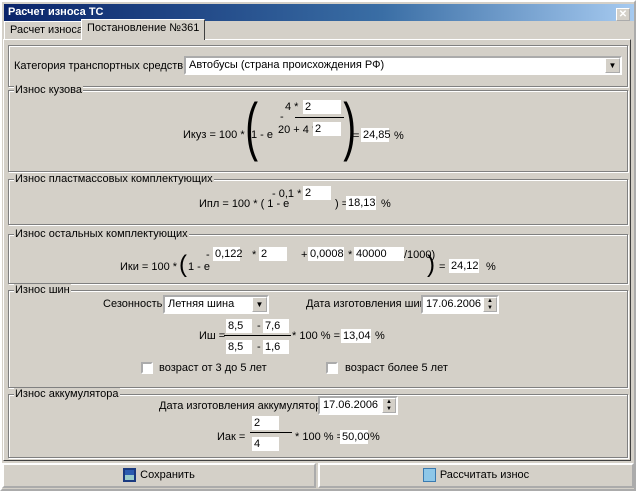 This screenshot has height=491, width=636. What do you see at coordinates (56, 12) in the screenshot?
I see `window-title: Расчет износа ТС` at bounding box center [56, 12].